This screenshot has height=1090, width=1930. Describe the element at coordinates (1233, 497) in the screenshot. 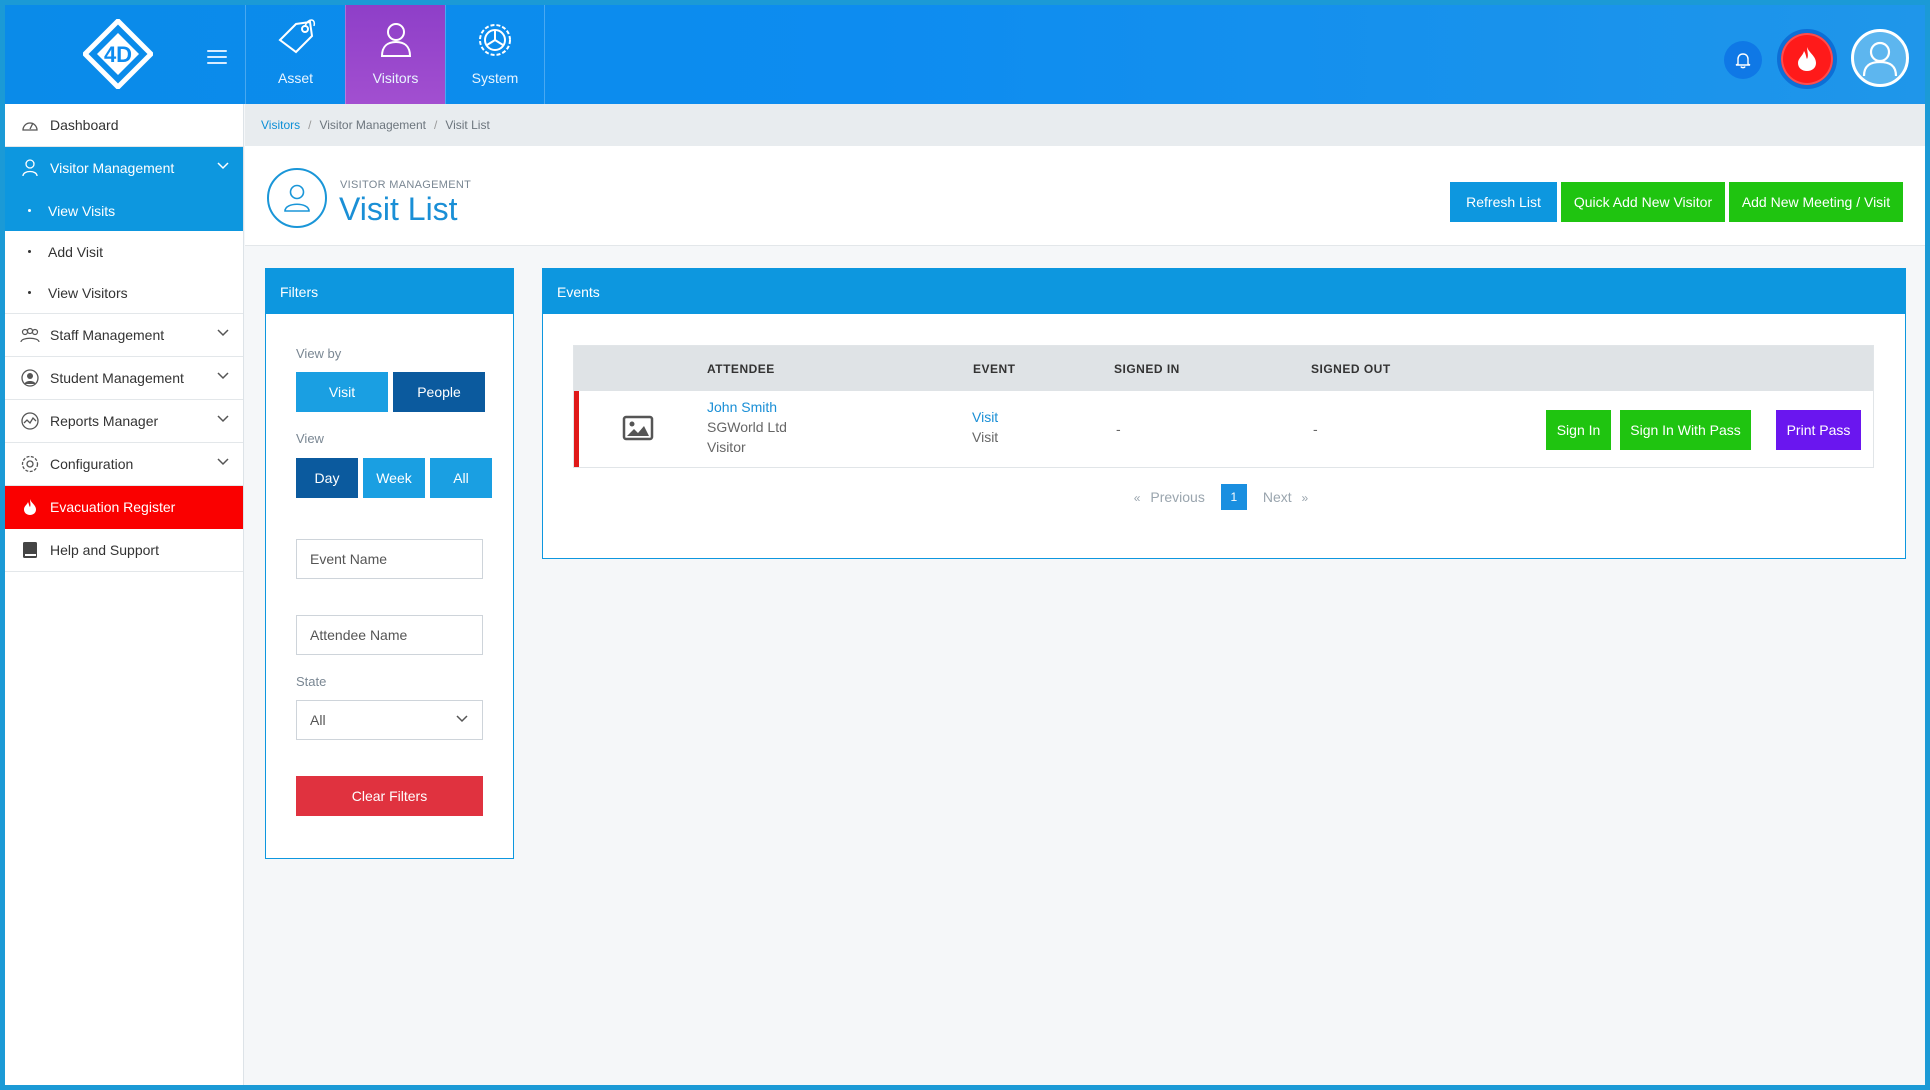

I see `pagination-page-1: 1` at that location.